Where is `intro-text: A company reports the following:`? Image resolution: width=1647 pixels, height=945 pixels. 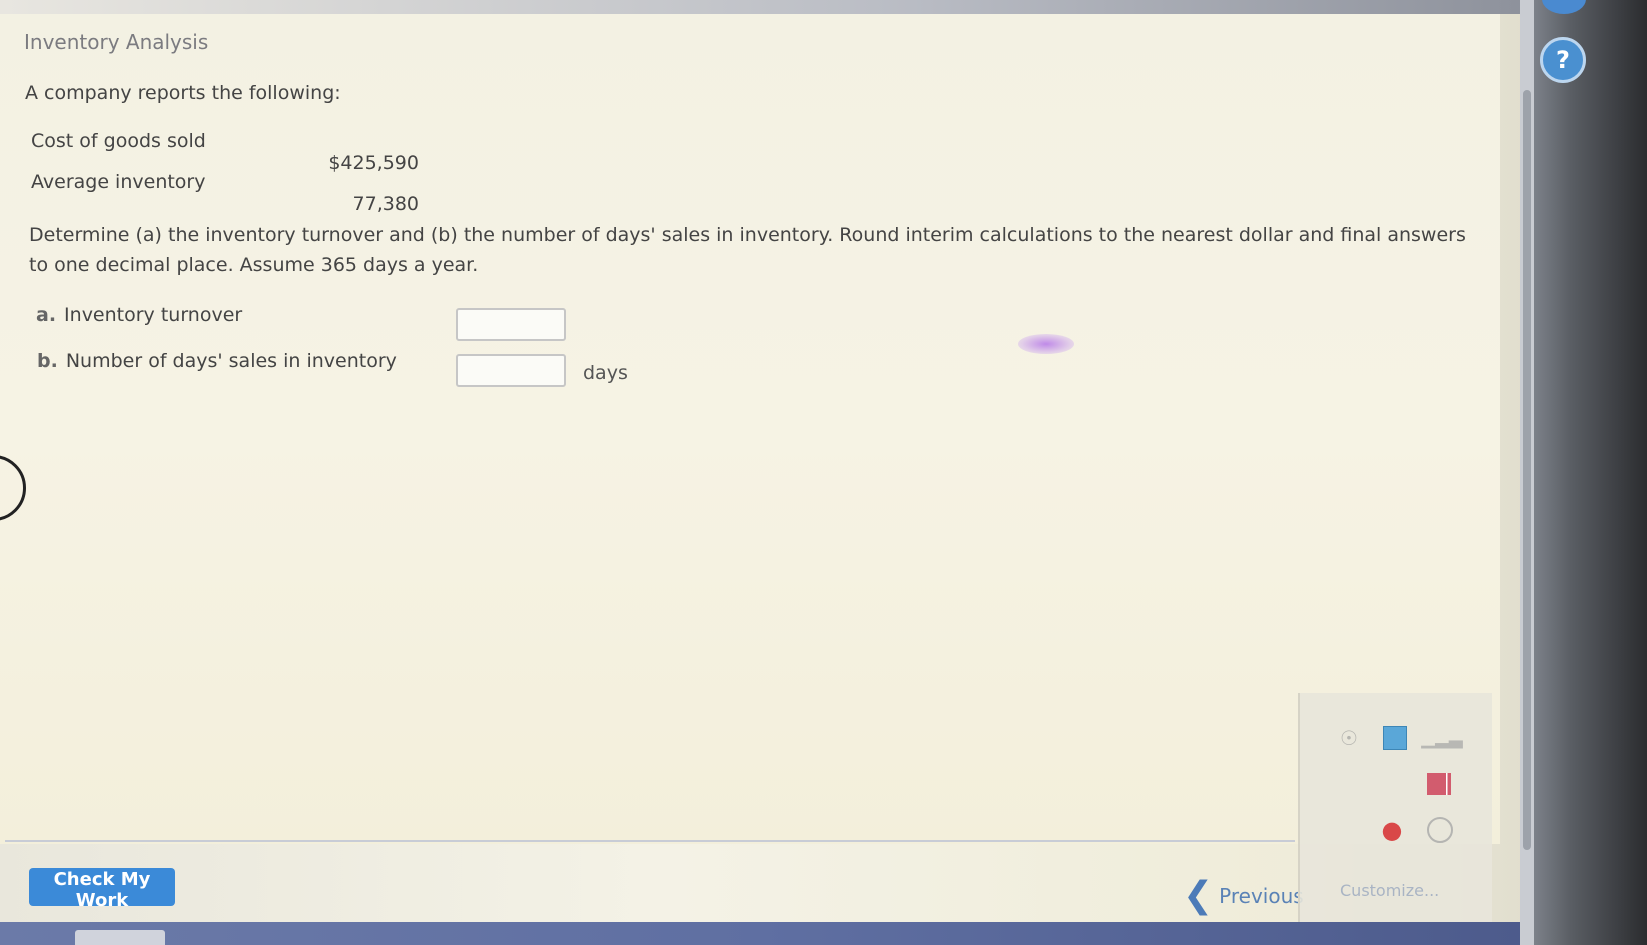
intro-text: A company reports the following: is located at coordinates (183, 93).